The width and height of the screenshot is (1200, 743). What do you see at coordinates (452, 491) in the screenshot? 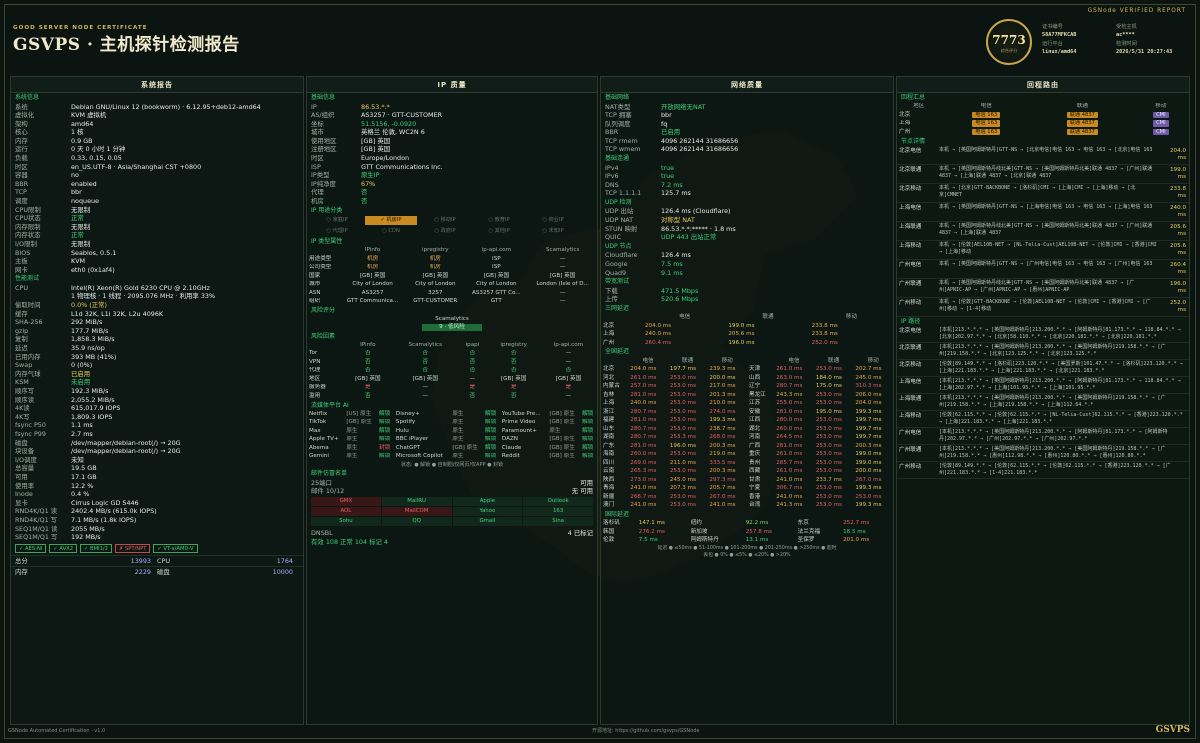
I see `mail-black-row: 邮件 10/12 无 可用` at bounding box center [452, 491].